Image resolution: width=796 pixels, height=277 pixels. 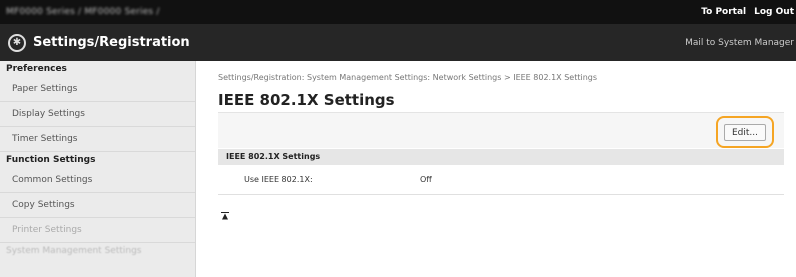 What do you see at coordinates (17, 42) in the screenshot?
I see `settings-gear-icon: ✱` at bounding box center [17, 42].